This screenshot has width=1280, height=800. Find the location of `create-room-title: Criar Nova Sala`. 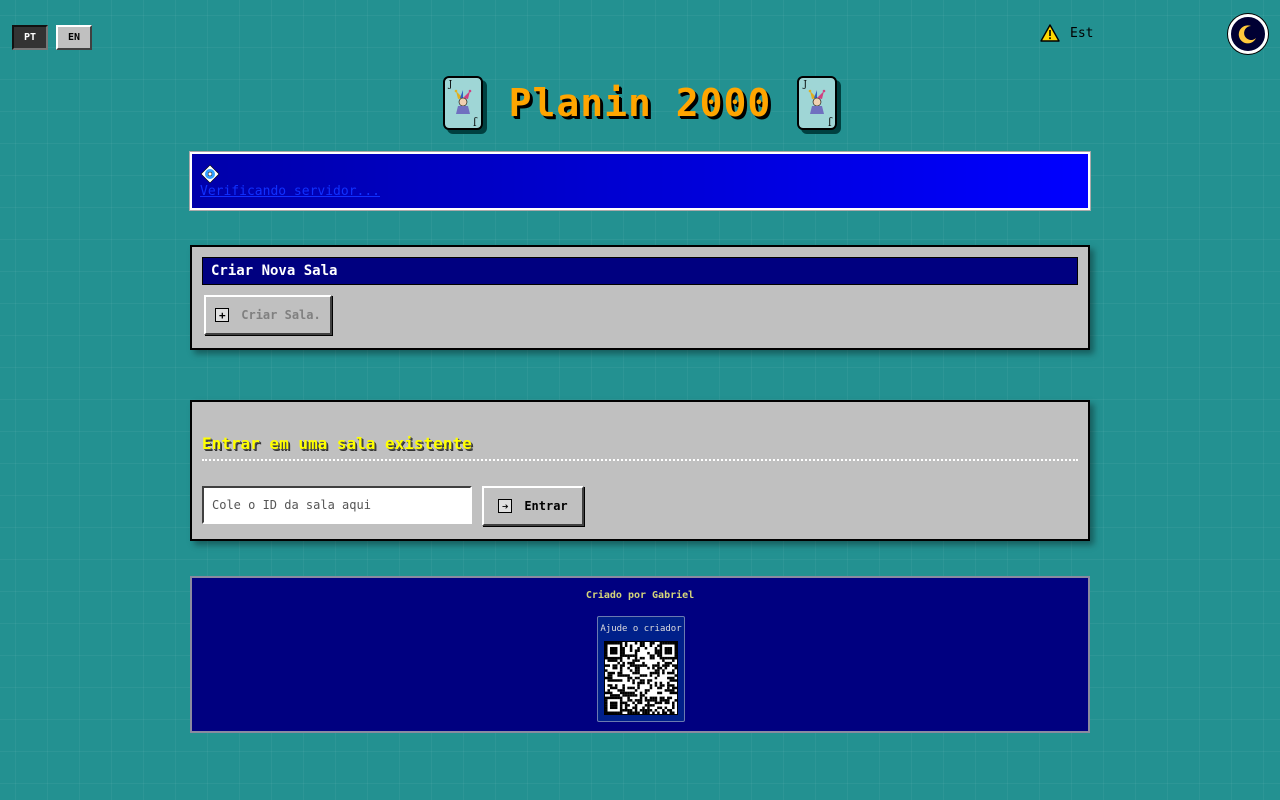

create-room-title: Criar Nova Sala is located at coordinates (274, 271).